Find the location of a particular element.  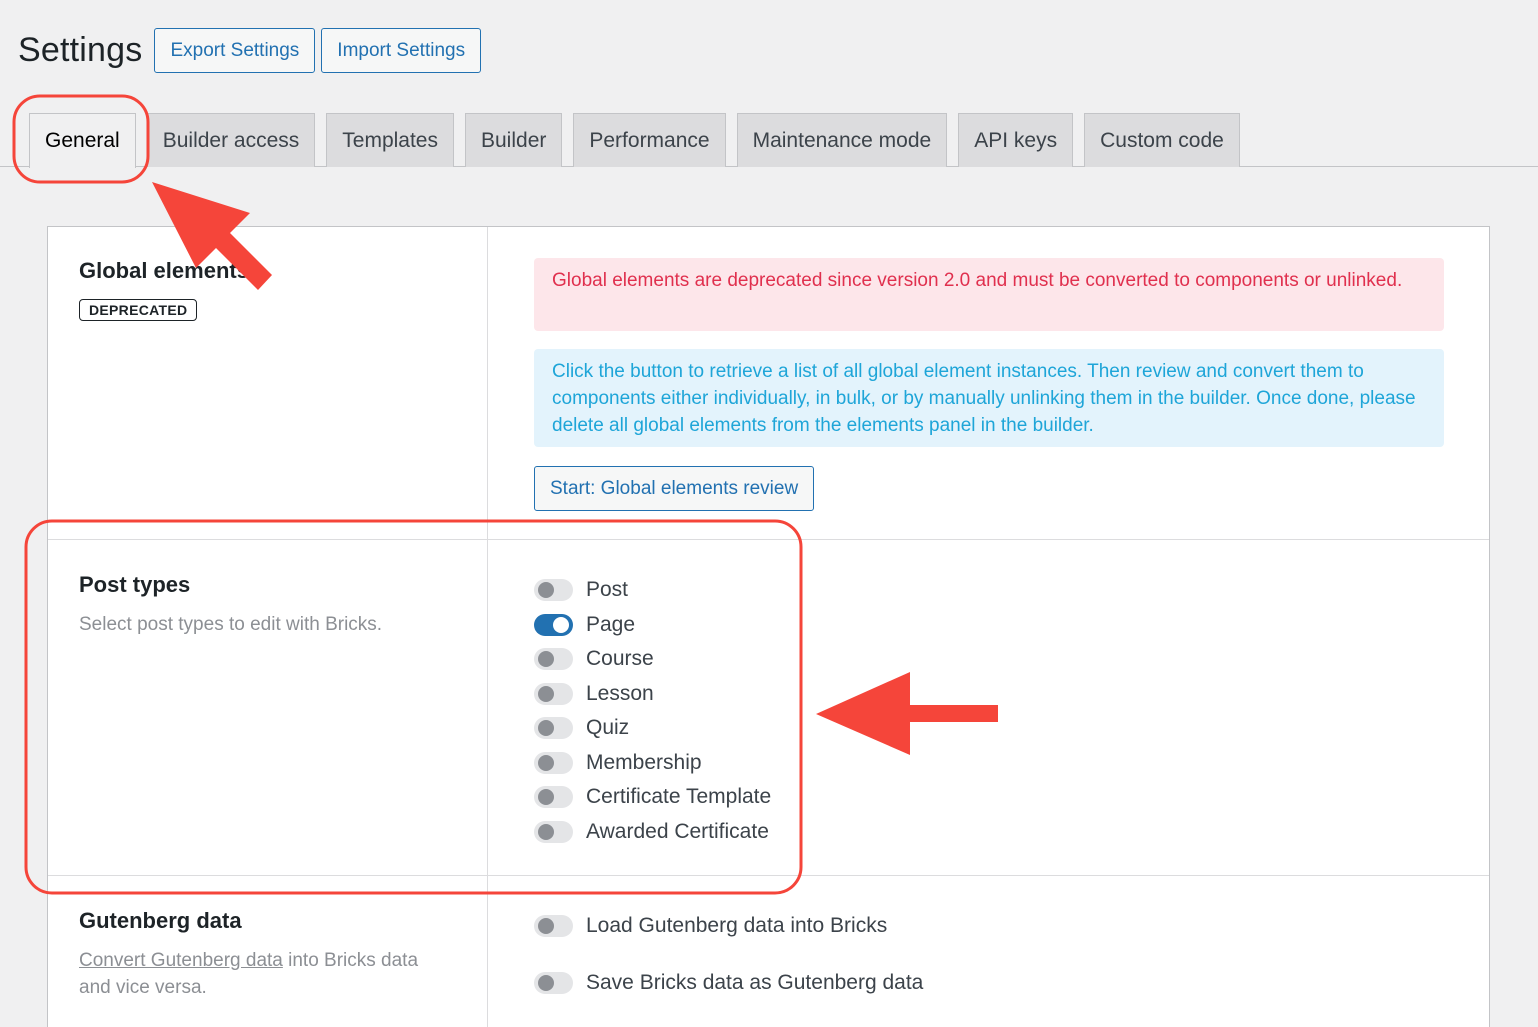

post-type-label: Quiz is located at coordinates (608, 727).